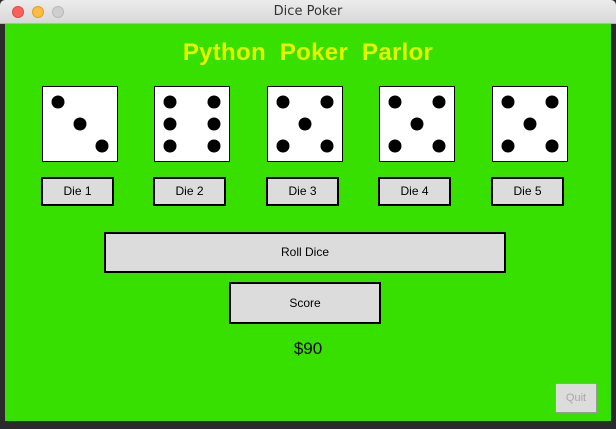 The width and height of the screenshot is (616, 429). Describe the element at coordinates (308, 348) in the screenshot. I see `money-display: $90` at that location.